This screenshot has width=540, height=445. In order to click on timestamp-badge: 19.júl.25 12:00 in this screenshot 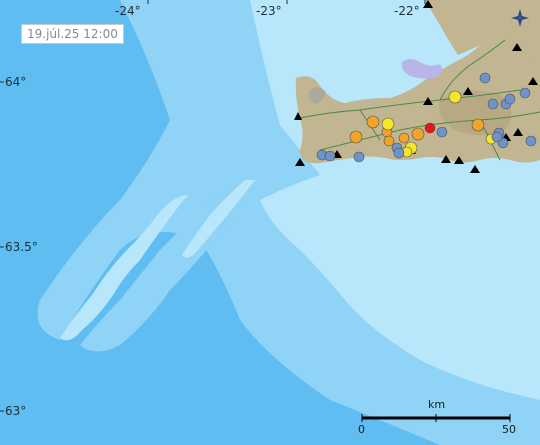, I will do `click(72, 34)`.